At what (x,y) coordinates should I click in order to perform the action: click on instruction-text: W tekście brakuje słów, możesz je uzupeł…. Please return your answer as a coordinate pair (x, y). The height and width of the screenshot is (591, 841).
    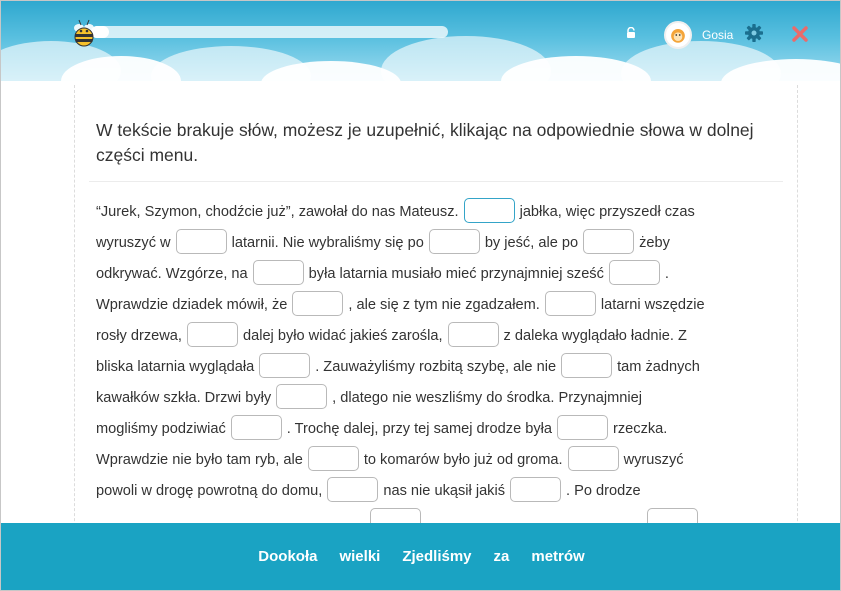
    Looking at the image, I should click on (425, 142).